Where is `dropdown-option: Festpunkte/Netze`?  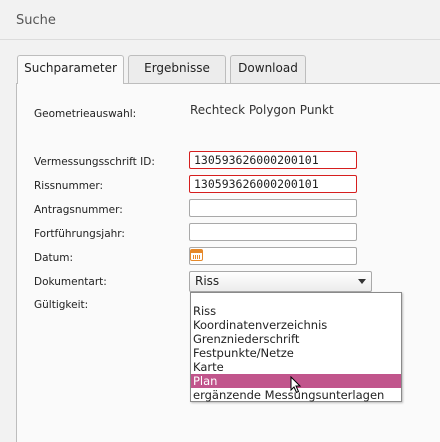
dropdown-option: Festpunkte/Netze is located at coordinates (296, 353).